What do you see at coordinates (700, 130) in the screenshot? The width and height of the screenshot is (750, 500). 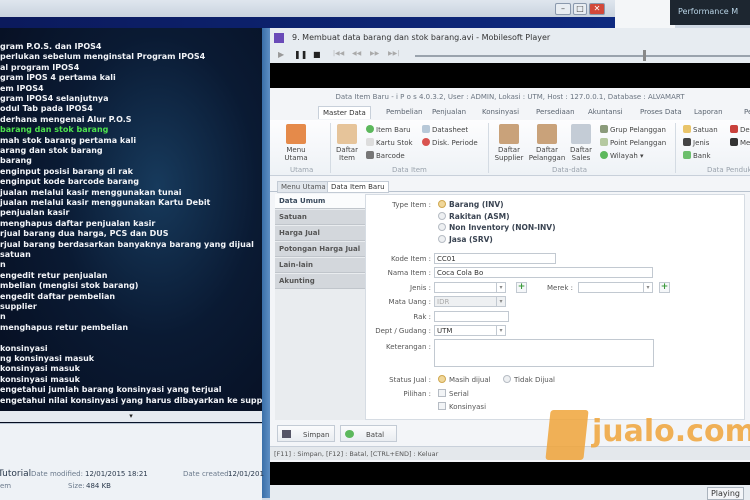 I see `satuan-button: Satuan` at bounding box center [700, 130].